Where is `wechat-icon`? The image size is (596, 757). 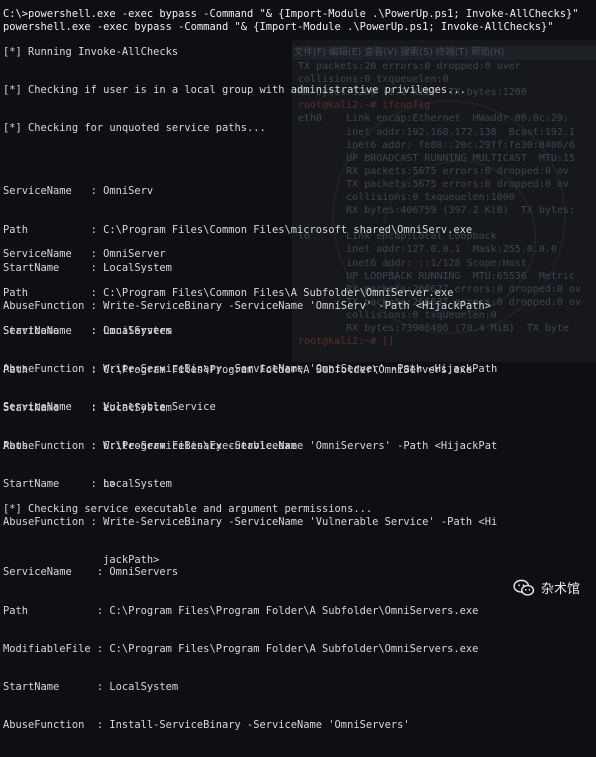 wechat-icon is located at coordinates (524, 587).